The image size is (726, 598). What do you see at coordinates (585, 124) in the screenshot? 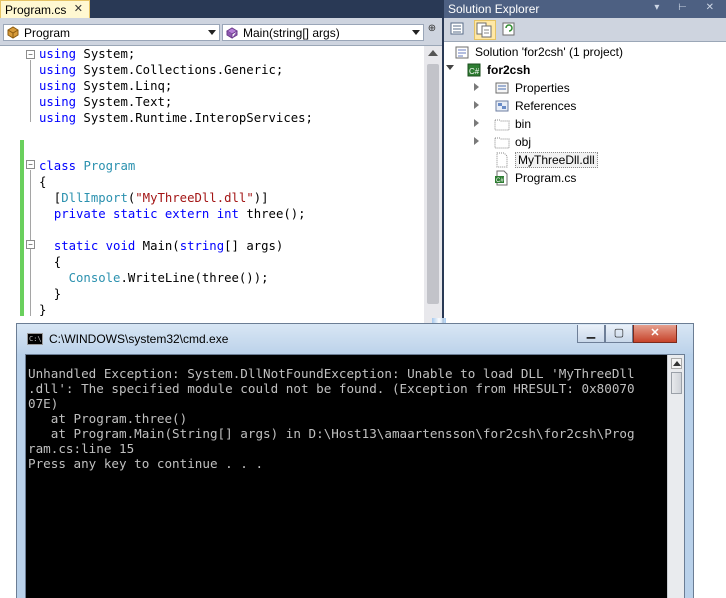
I see `tree-item: bin` at bounding box center [585, 124].